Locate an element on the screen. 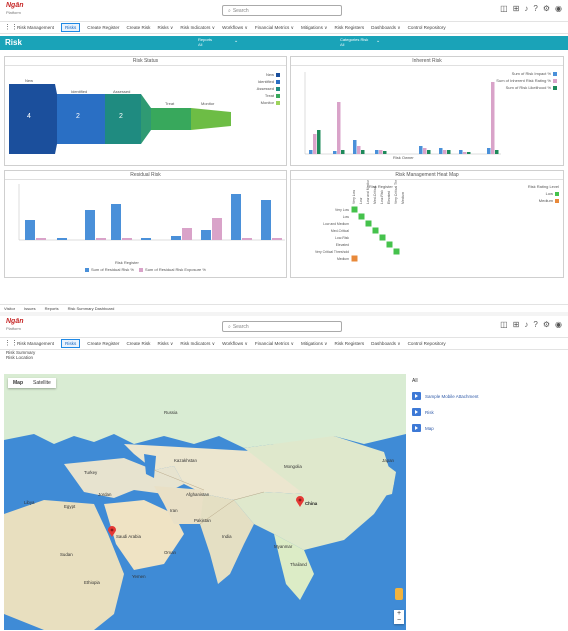  categories-filter: Categories Risk All ⌄ is located at coordinates (360, 42).